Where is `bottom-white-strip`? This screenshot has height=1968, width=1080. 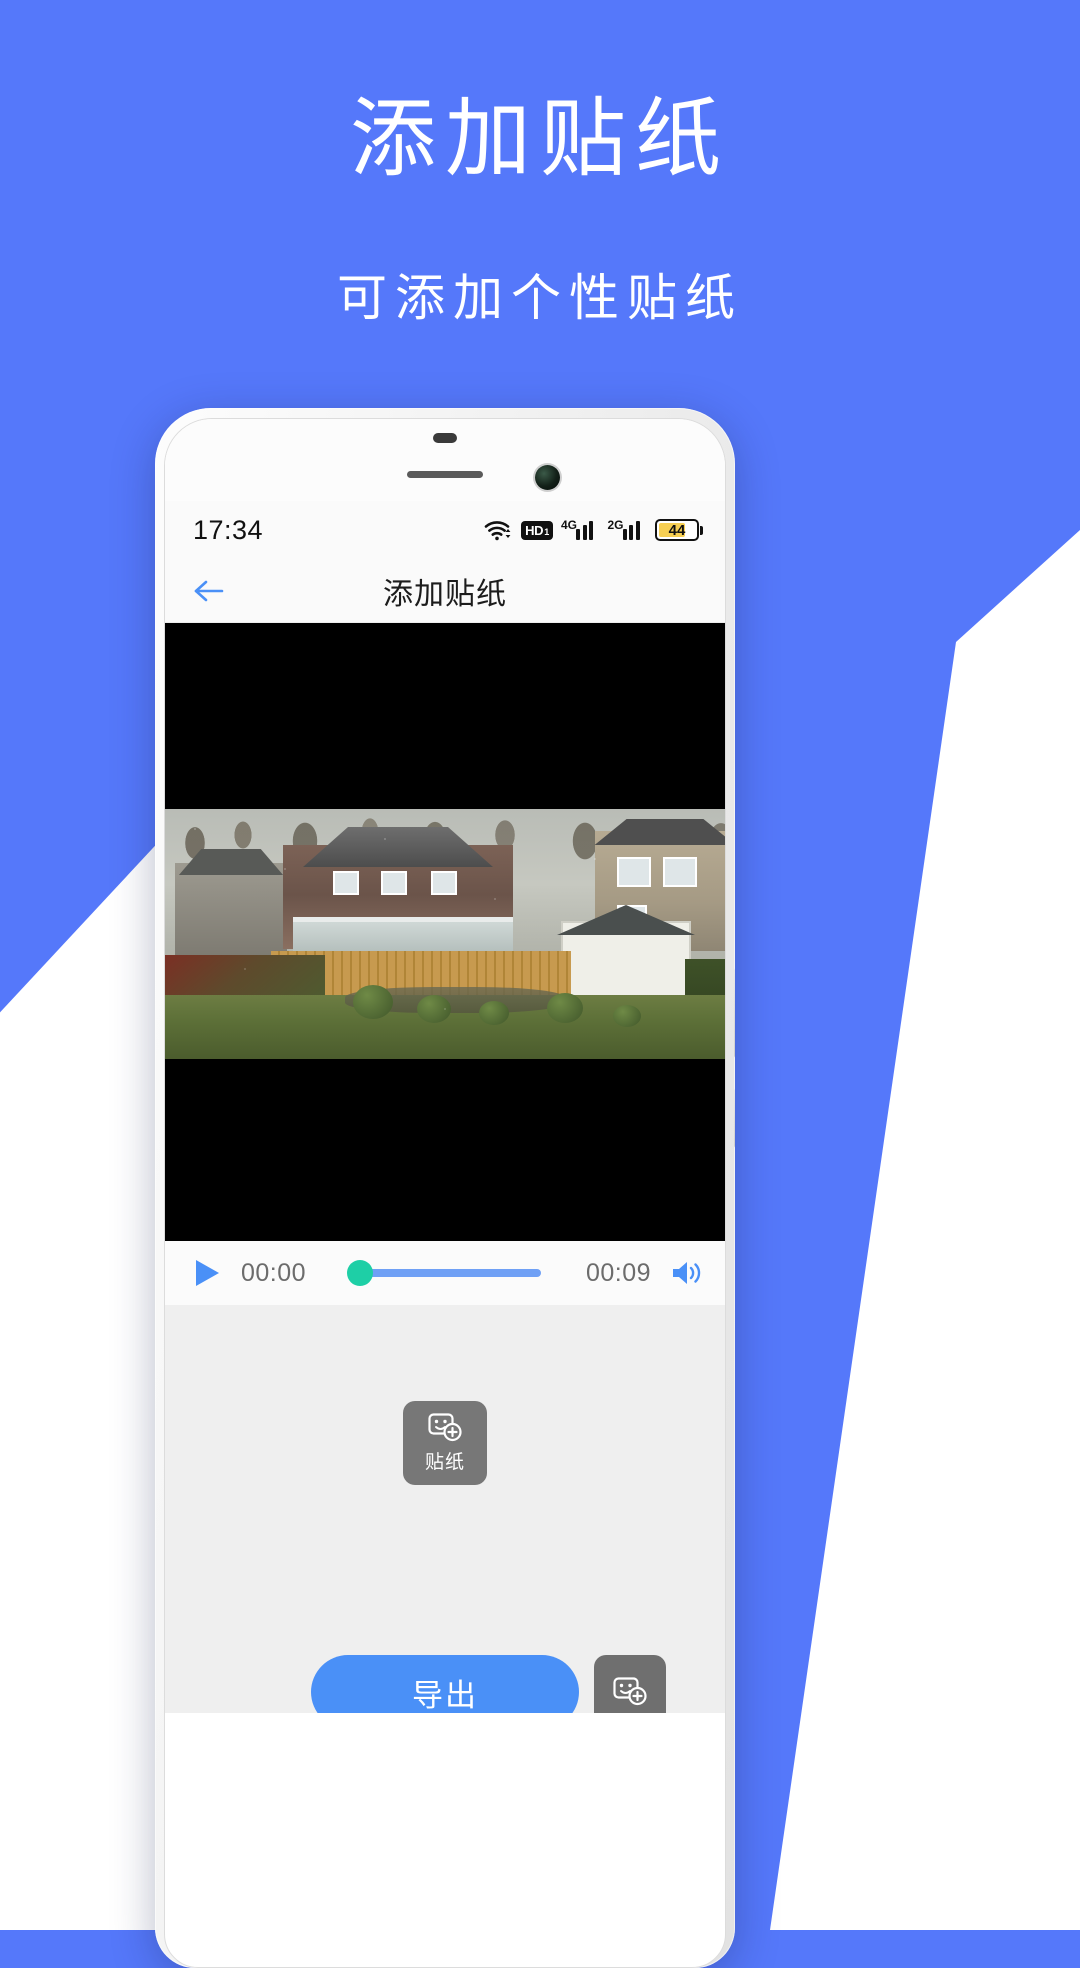 bottom-white-strip is located at coordinates (445, 1740).